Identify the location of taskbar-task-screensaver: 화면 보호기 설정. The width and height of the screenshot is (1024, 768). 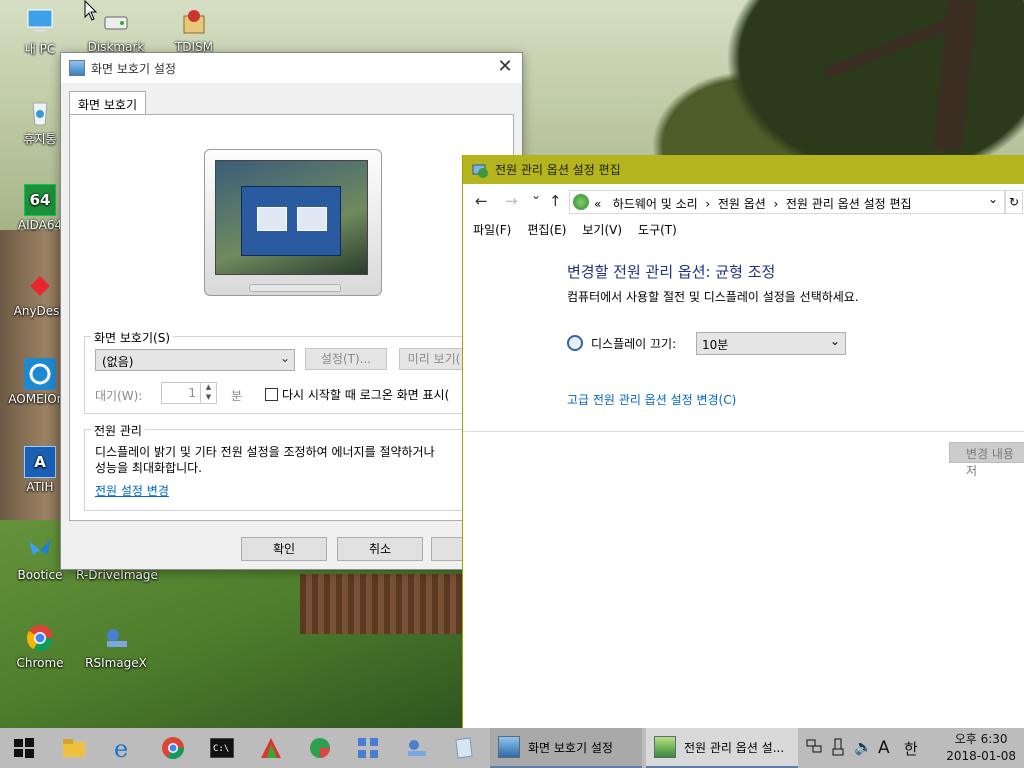
(566, 748).